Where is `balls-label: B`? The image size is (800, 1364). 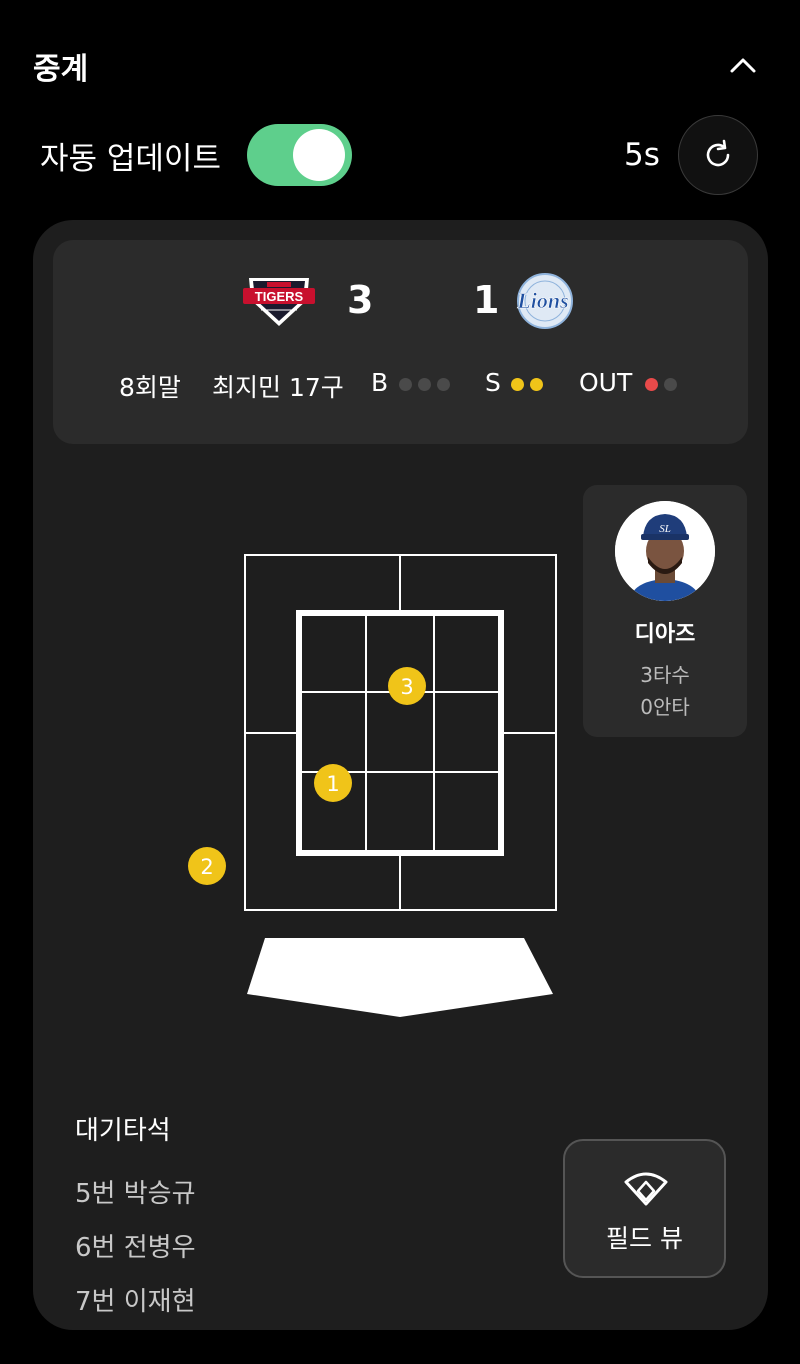 balls-label: B is located at coordinates (380, 382).